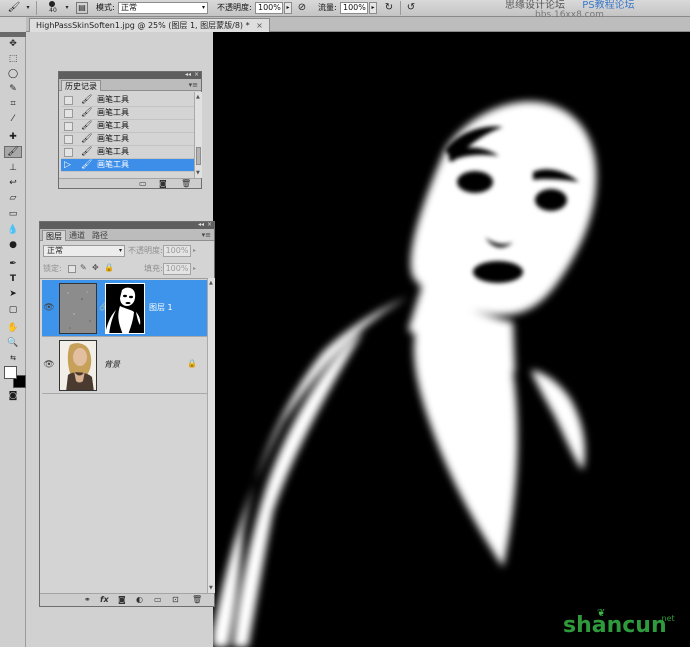 This screenshot has height=647, width=690. I want to click on toolbox-grip, so click(13, 34).